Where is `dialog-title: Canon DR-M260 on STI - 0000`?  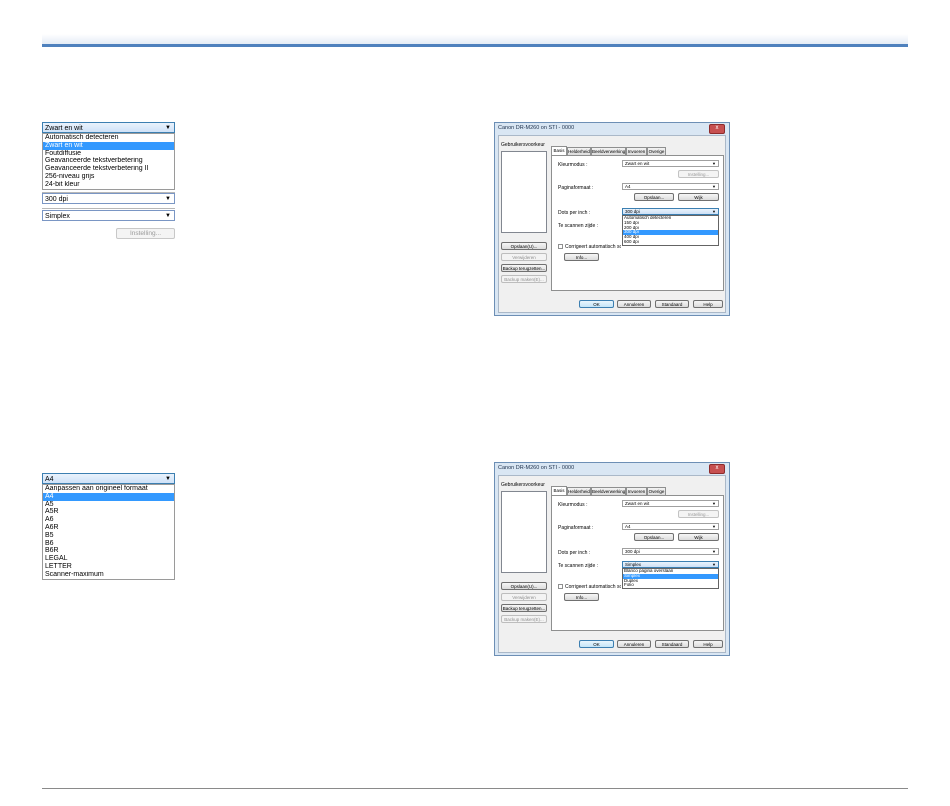
dialog-title: Canon DR-M260 on STI - 0000 is located at coordinates (536, 128).